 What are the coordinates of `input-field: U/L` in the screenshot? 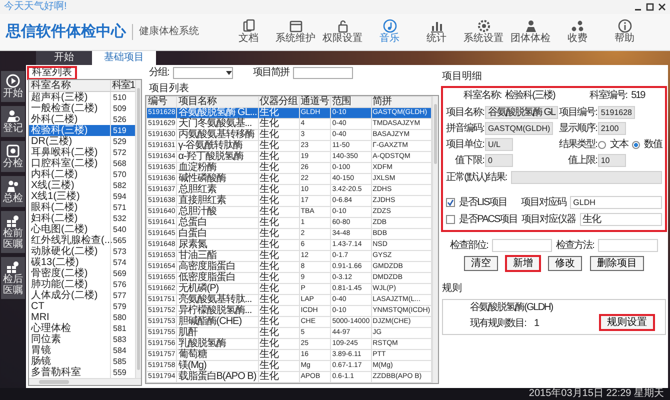 It's located at (498, 144).